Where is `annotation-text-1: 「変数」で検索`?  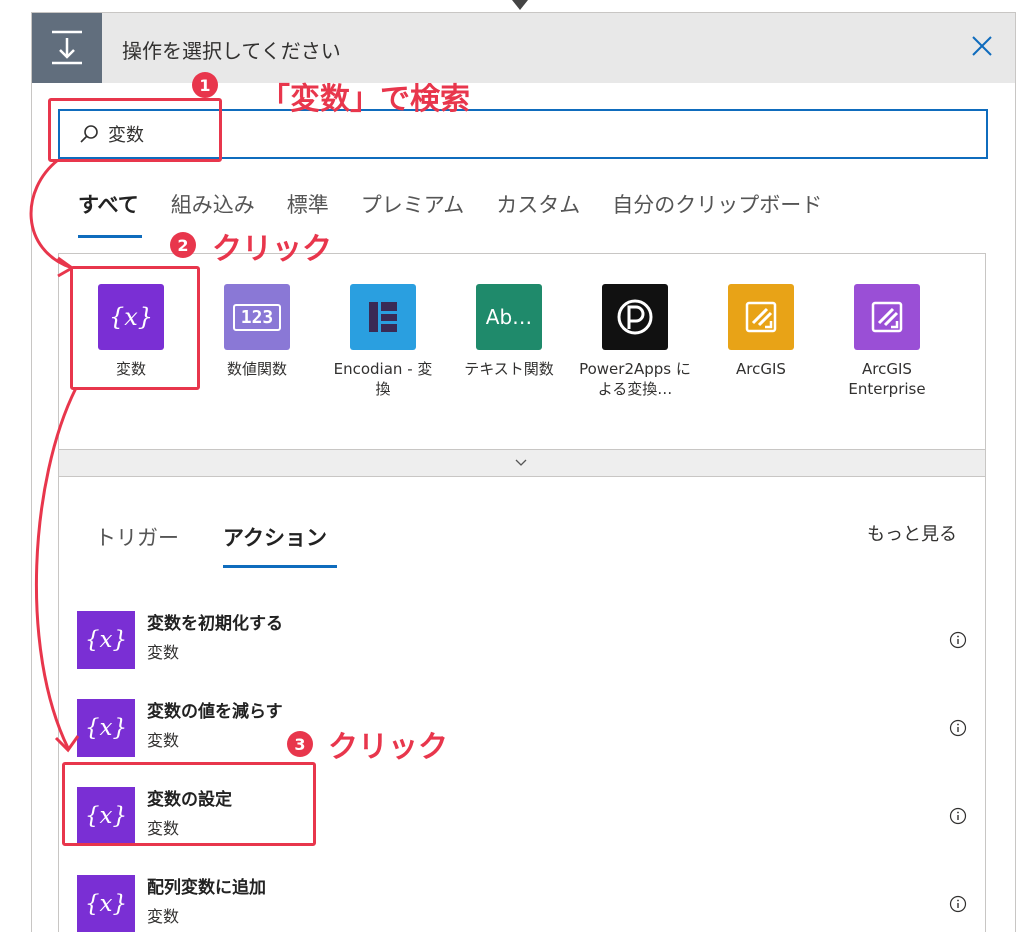
annotation-text-1: 「変数」で検索 is located at coordinates (365, 99).